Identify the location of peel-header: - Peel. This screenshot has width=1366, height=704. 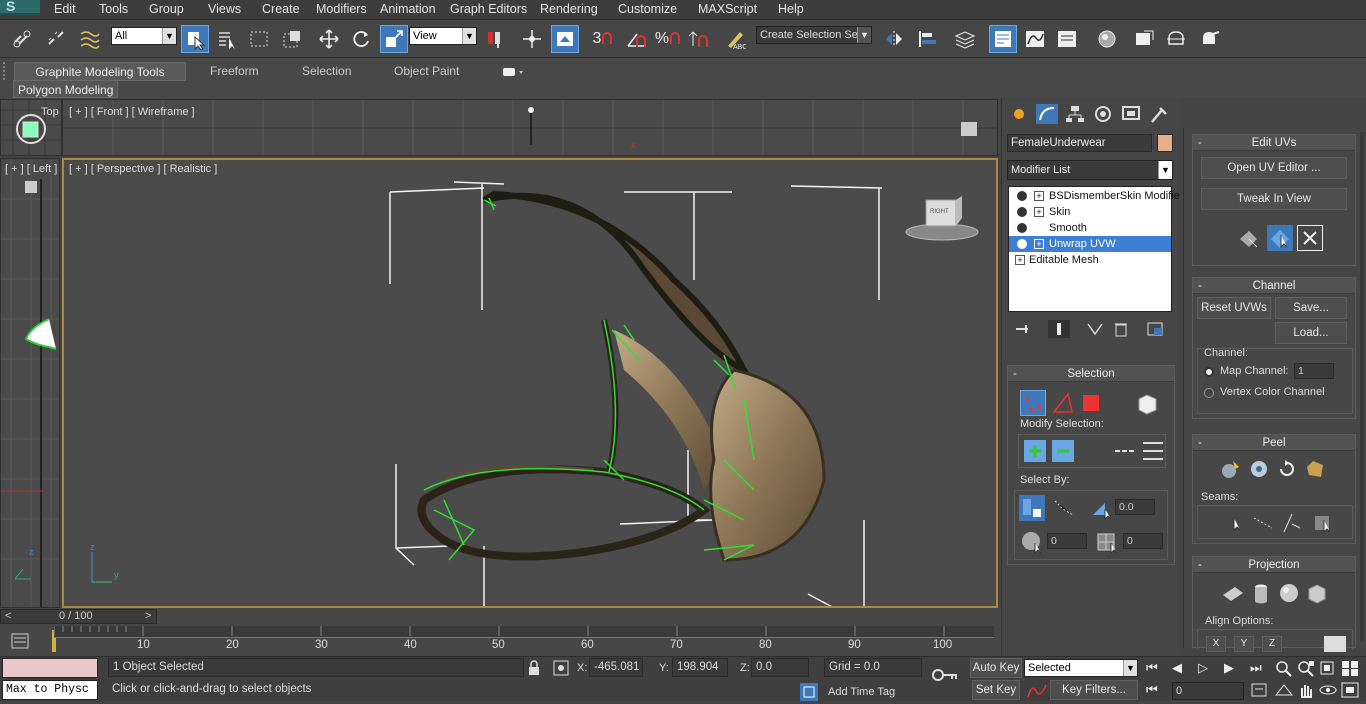
(1274, 443).